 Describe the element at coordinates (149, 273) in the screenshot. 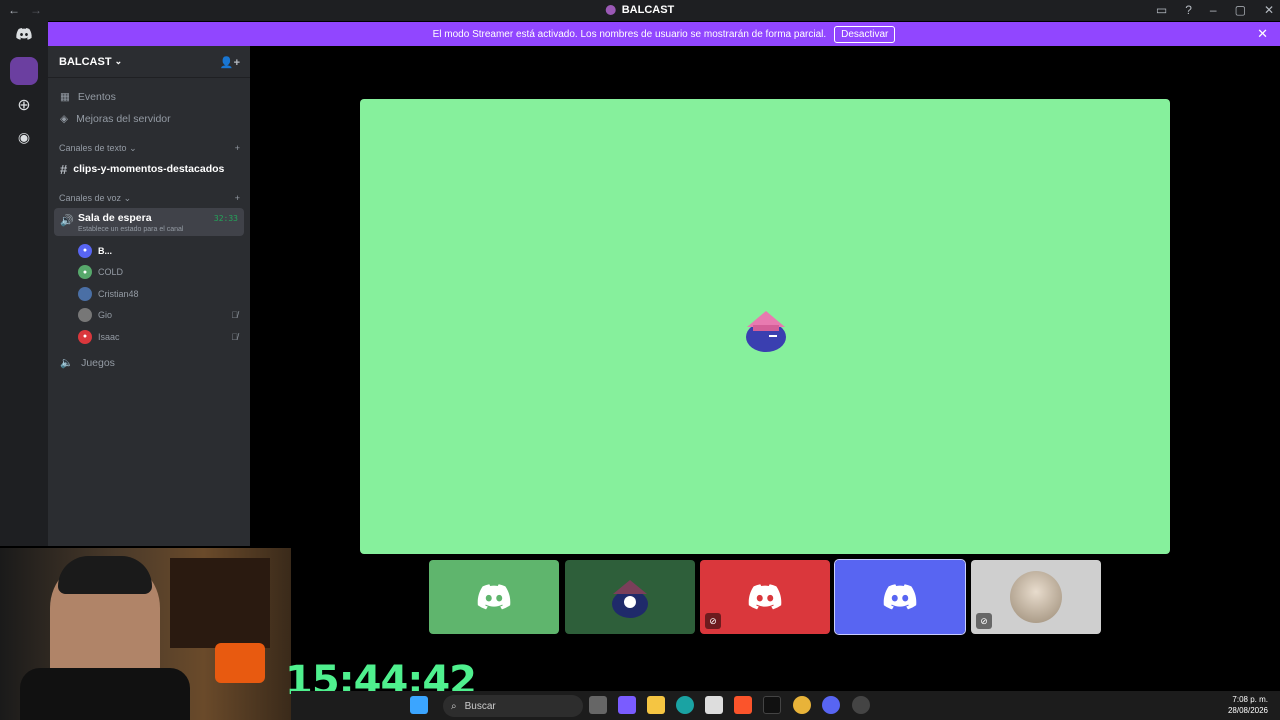

I see `voice-user: ● COLD` at that location.